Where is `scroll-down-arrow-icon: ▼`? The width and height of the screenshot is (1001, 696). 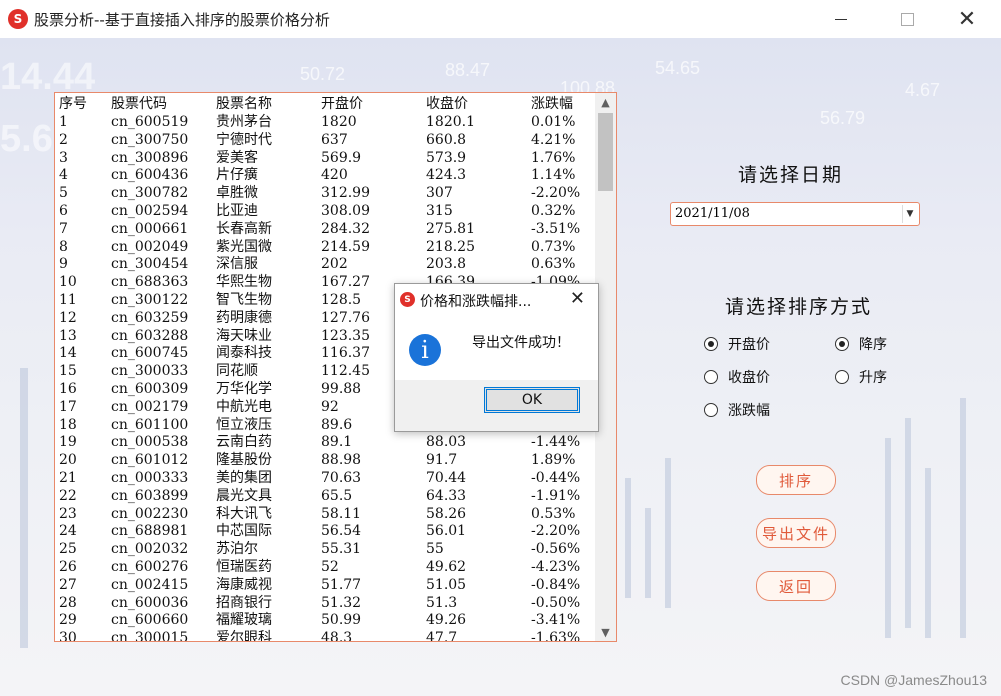 scroll-down-arrow-icon: ▼ is located at coordinates (605, 632).